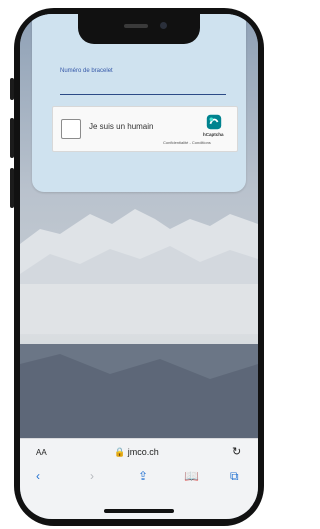  What do you see at coordinates (213, 134) in the screenshot?
I see `hcaptcha-brand: hCaptcha` at bounding box center [213, 134].